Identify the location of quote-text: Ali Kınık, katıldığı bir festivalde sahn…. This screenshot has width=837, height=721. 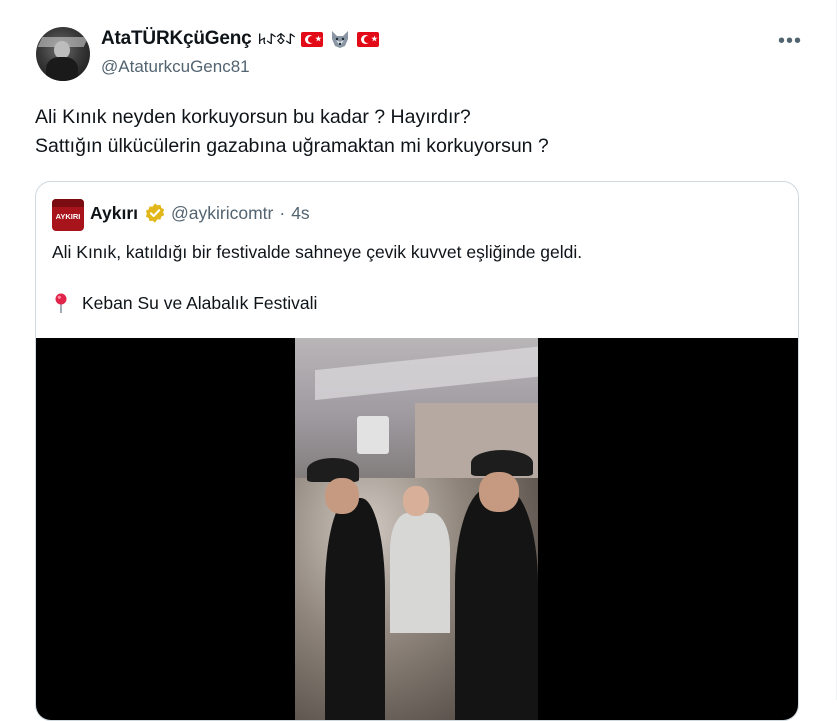
(317, 252).